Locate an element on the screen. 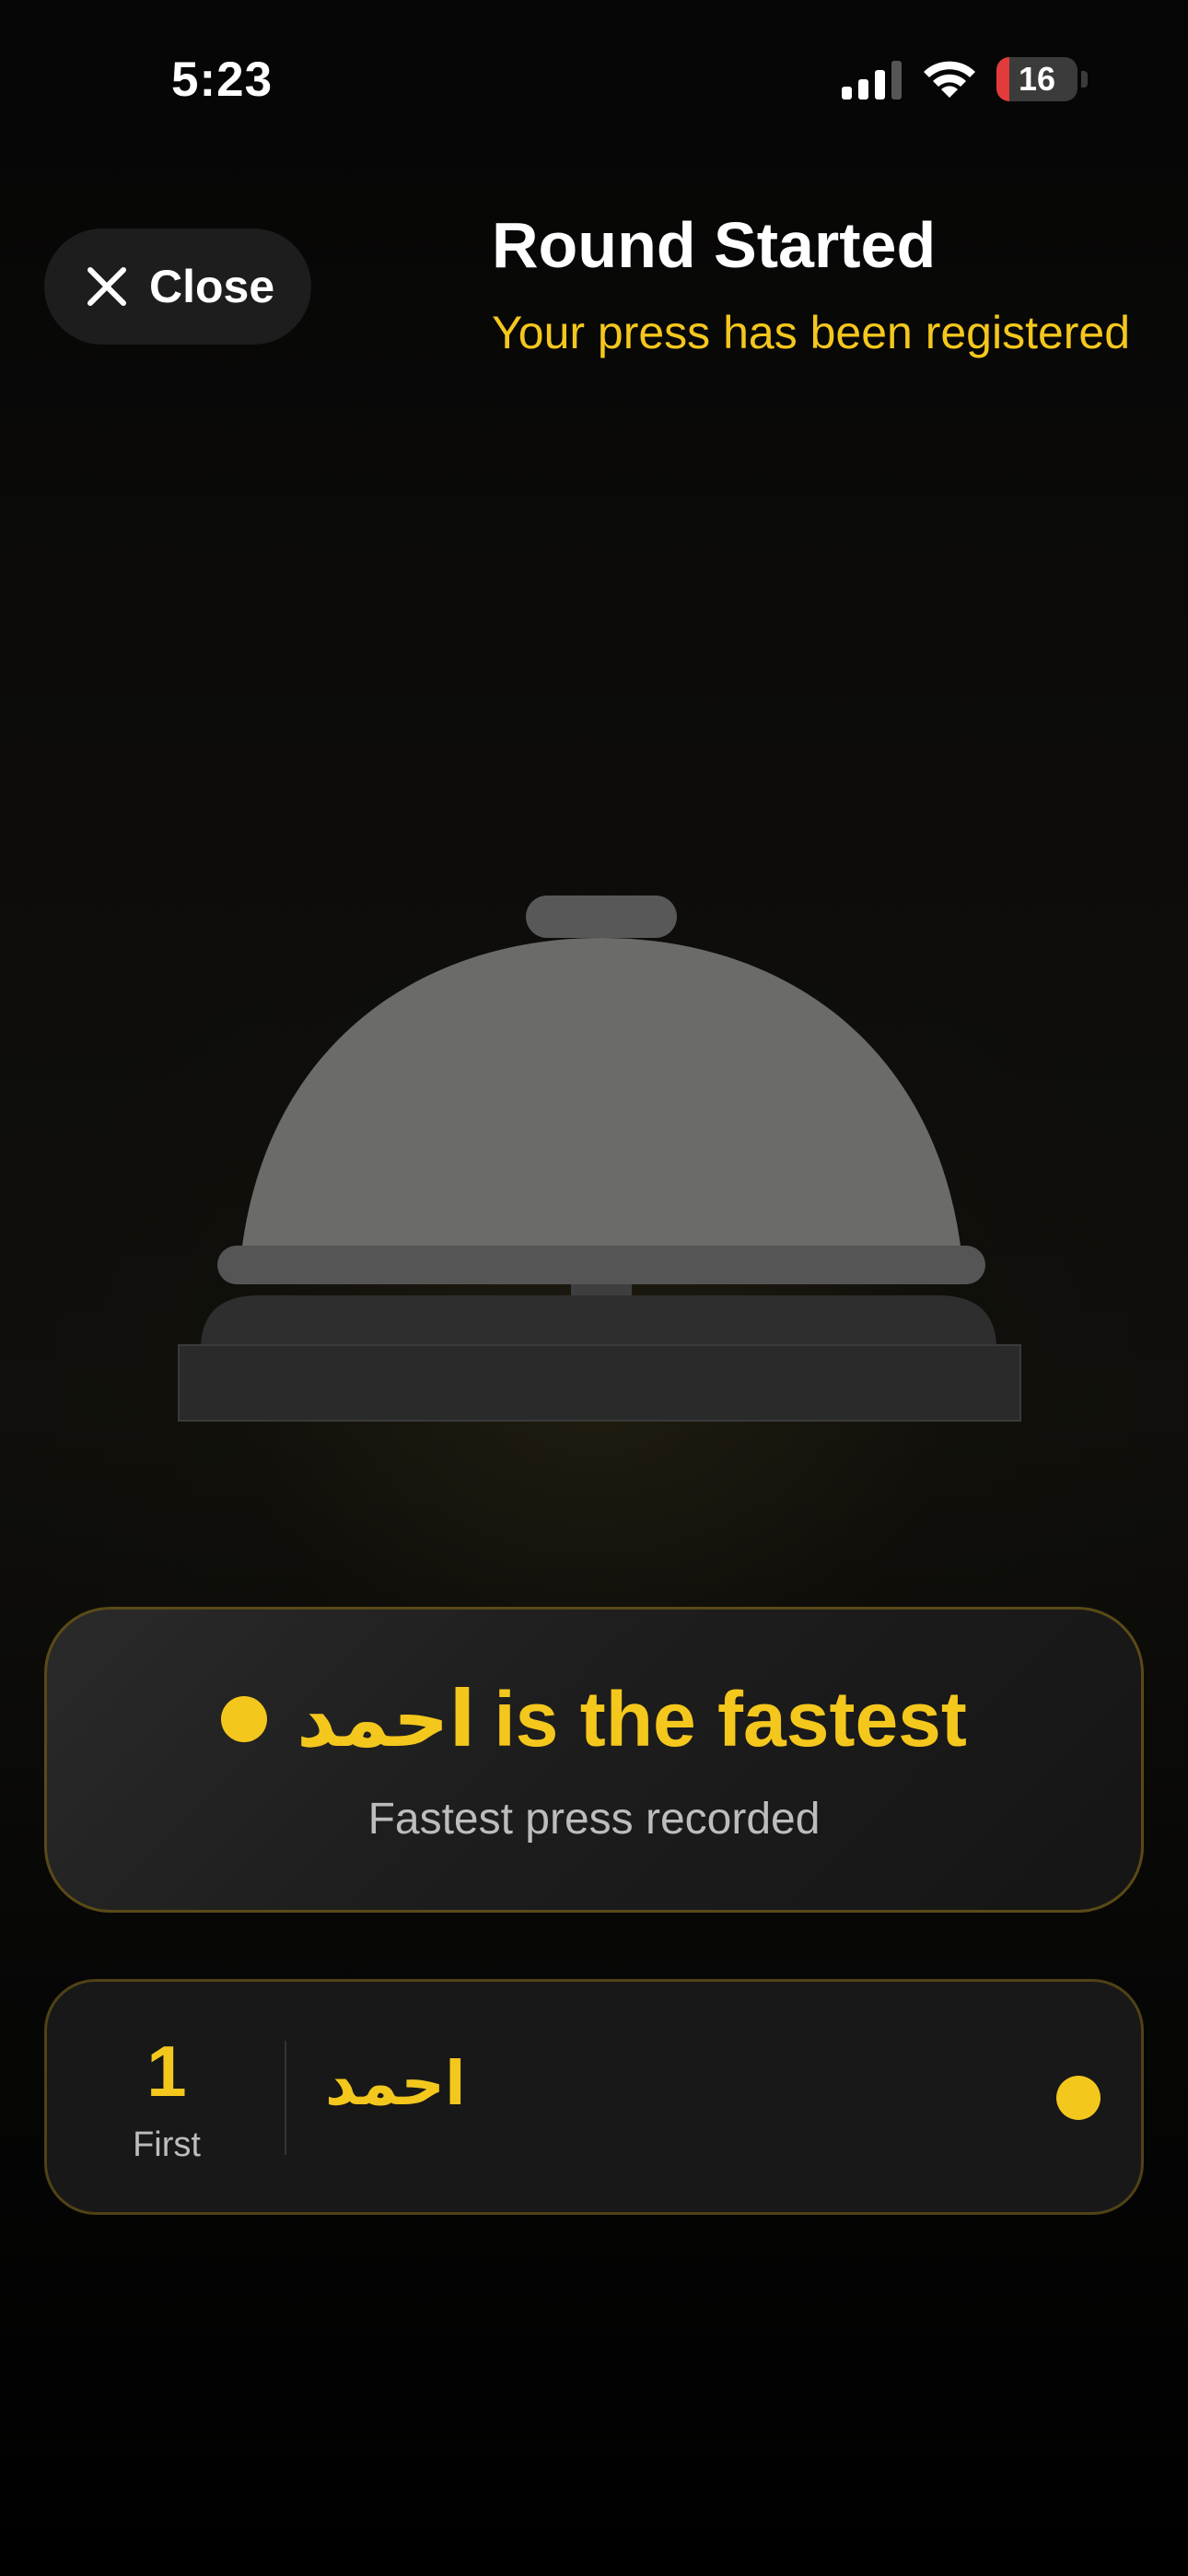 Image resolution: width=1188 pixels, height=2576 pixels. status-time: 5:23 is located at coordinates (222, 80).